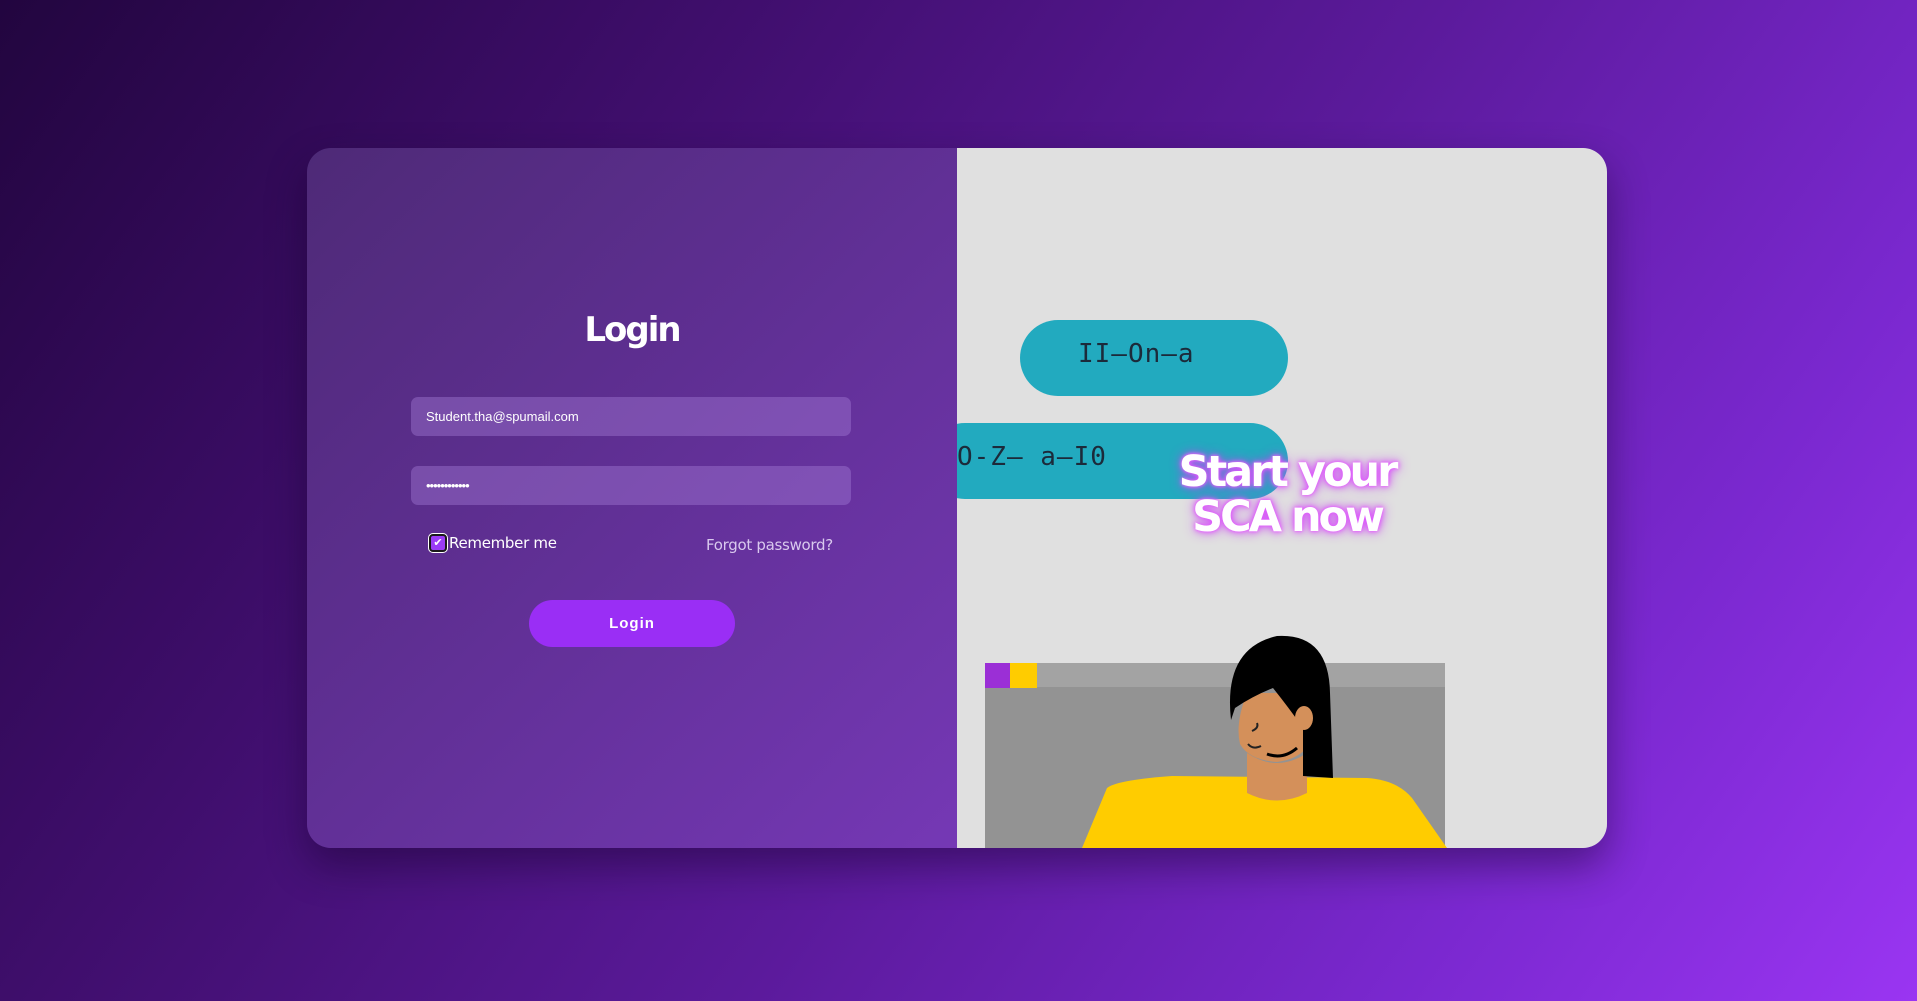 The width and height of the screenshot is (1917, 1001). What do you see at coordinates (632, 623) in the screenshot?
I see `login-button: Login` at bounding box center [632, 623].